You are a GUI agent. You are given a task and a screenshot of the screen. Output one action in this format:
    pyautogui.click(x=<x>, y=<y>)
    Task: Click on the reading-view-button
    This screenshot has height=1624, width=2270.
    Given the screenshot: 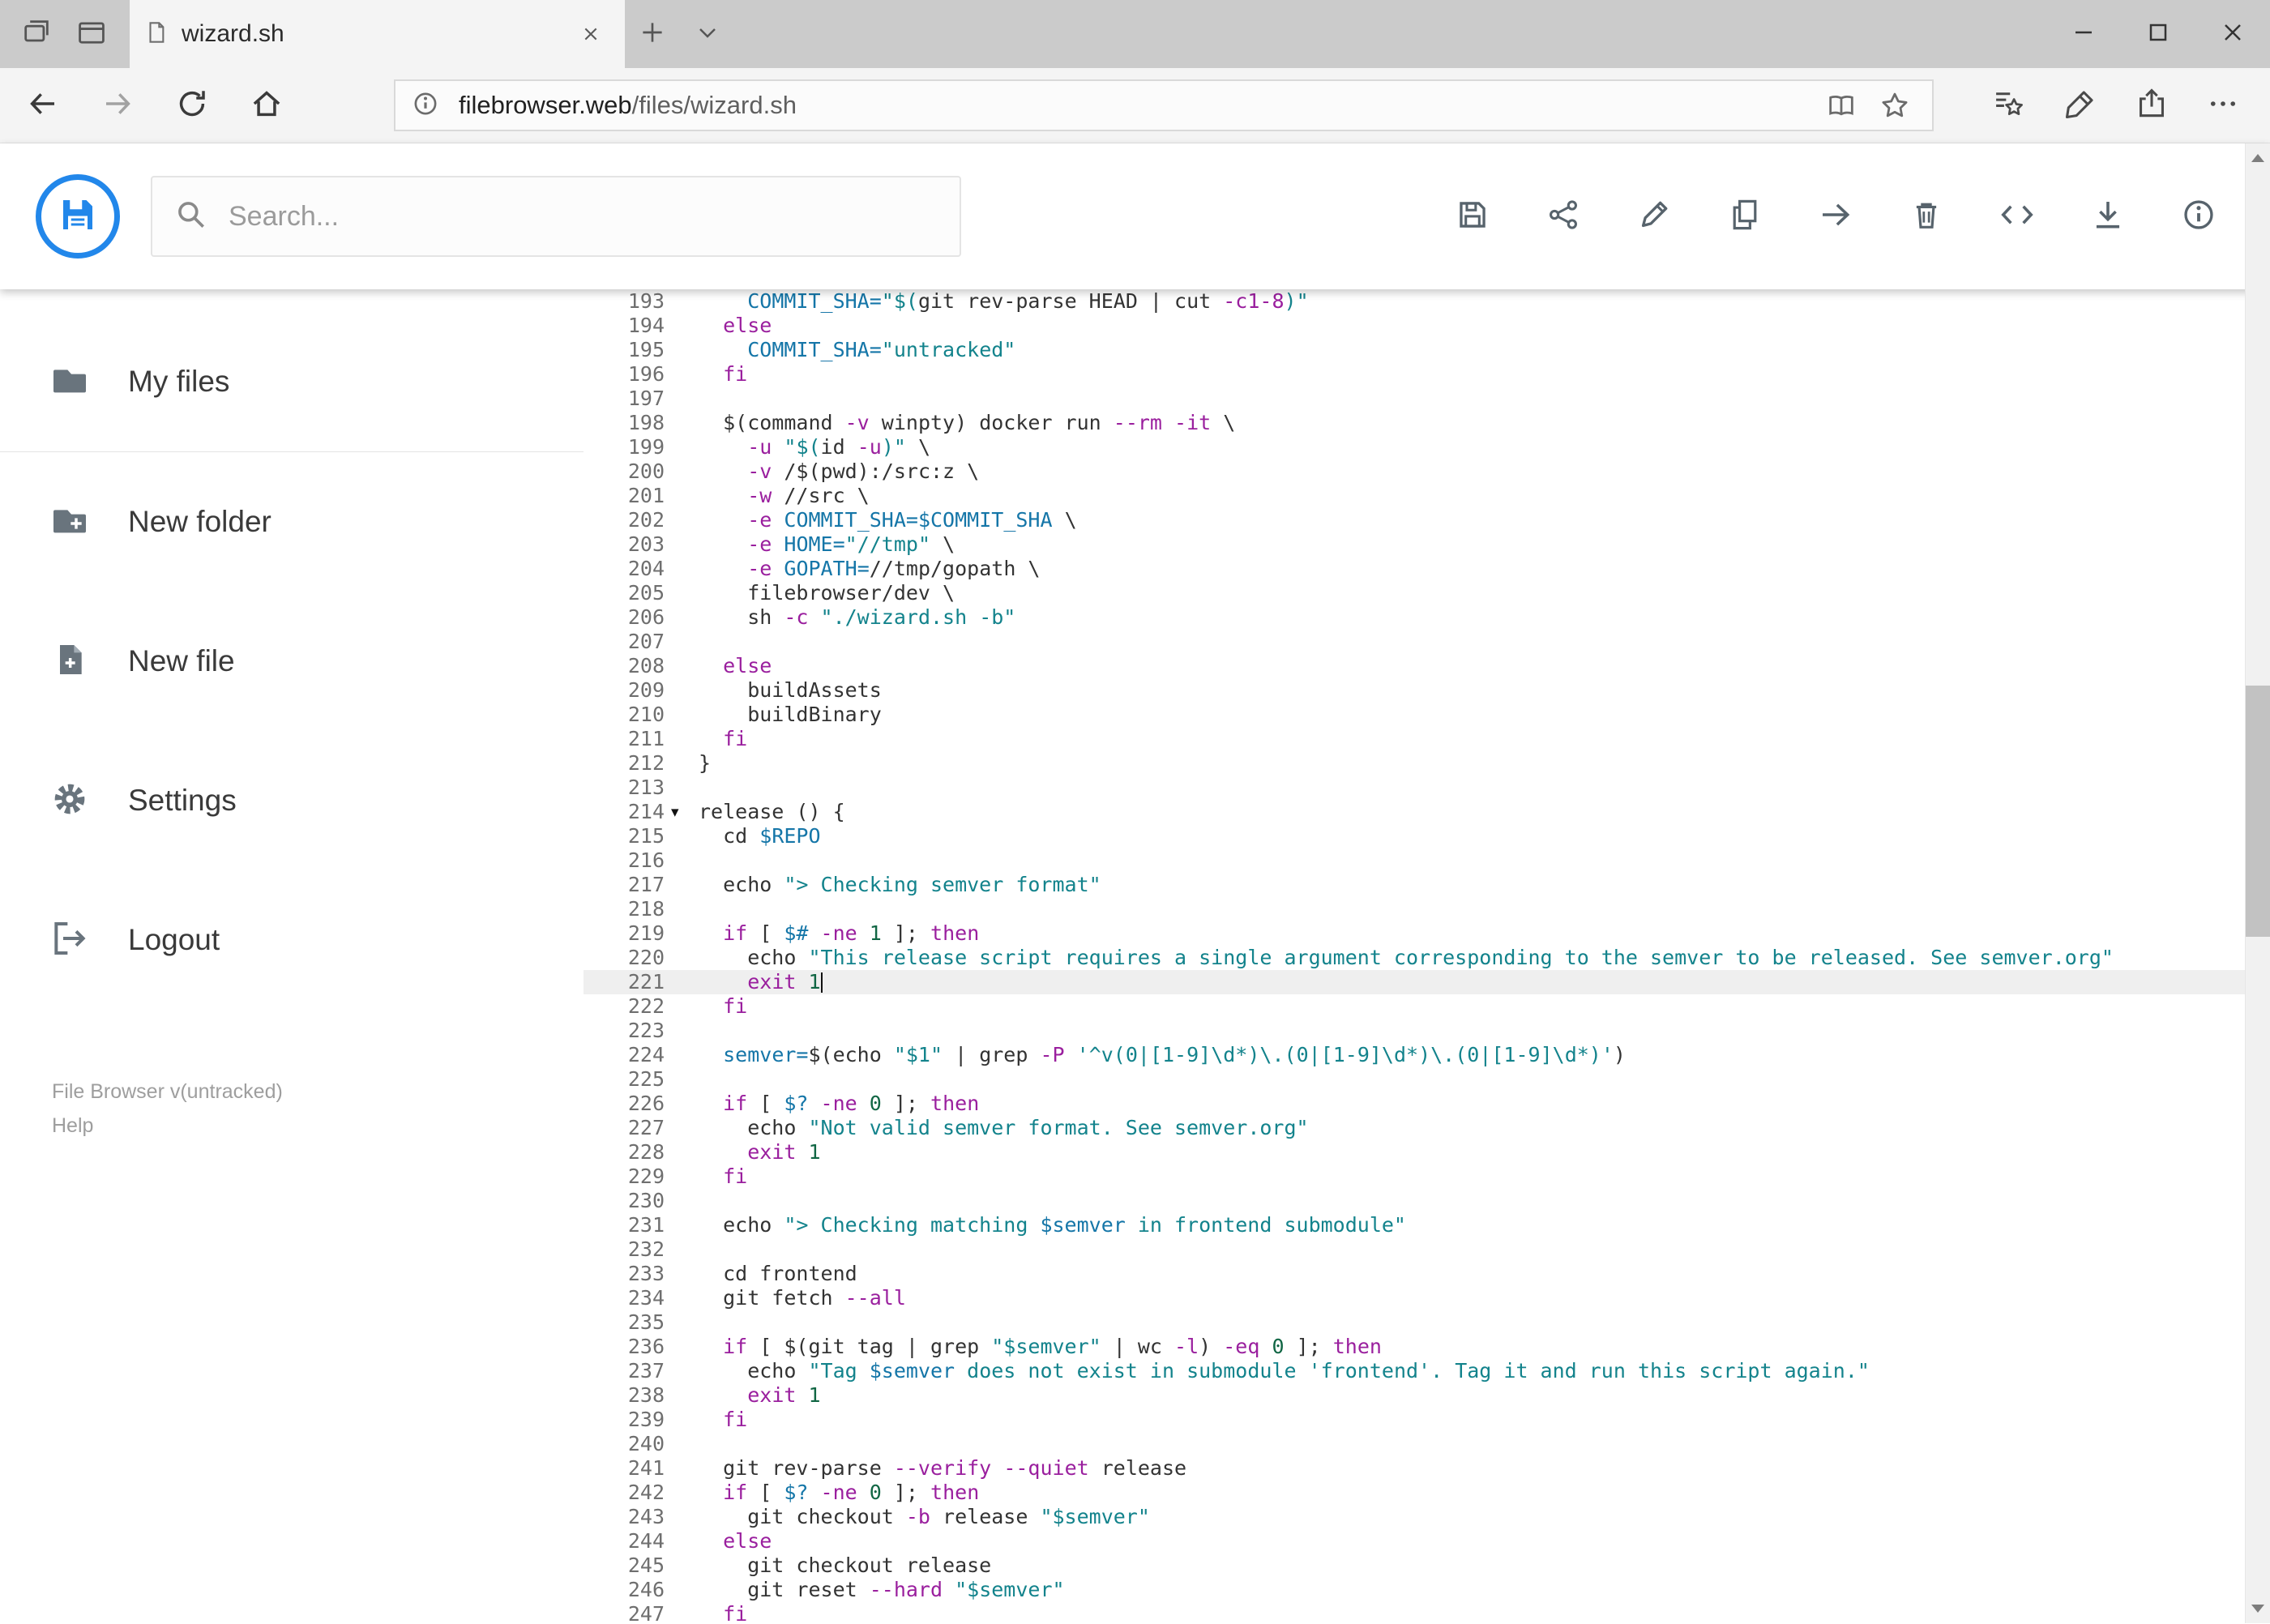 What is the action you would take?
    pyautogui.click(x=1841, y=105)
    